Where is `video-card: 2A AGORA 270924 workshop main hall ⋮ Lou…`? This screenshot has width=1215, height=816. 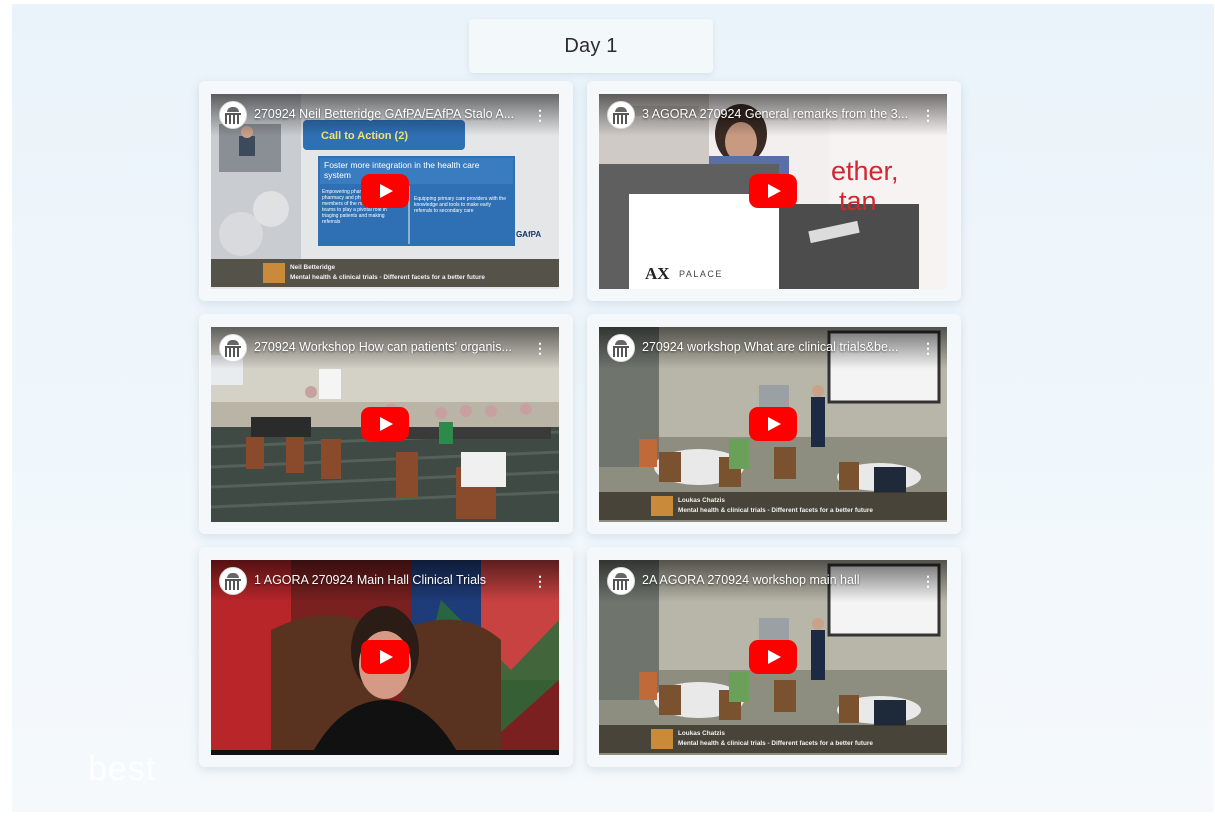
video-card: 2A AGORA 270924 workshop main hall ⋮ Lou… is located at coordinates (774, 657).